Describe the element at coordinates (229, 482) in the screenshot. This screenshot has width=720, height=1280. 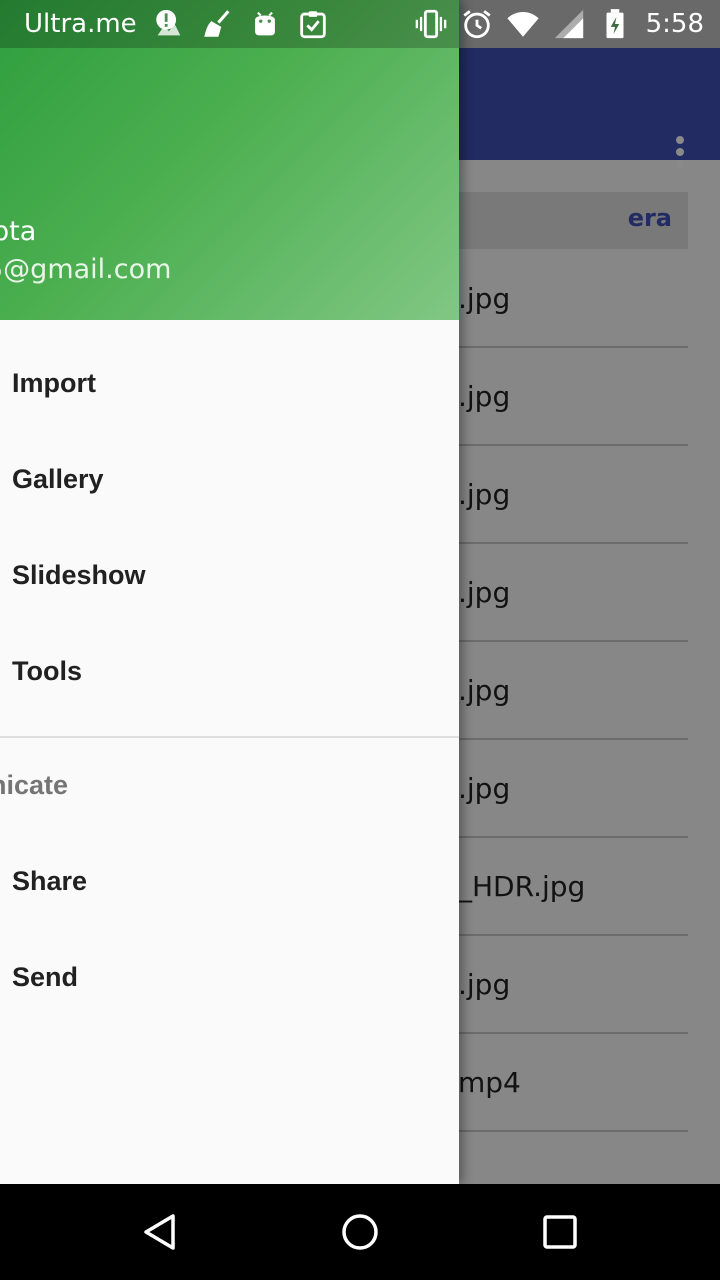
I see `menu-item-gallery: Gallery` at that location.